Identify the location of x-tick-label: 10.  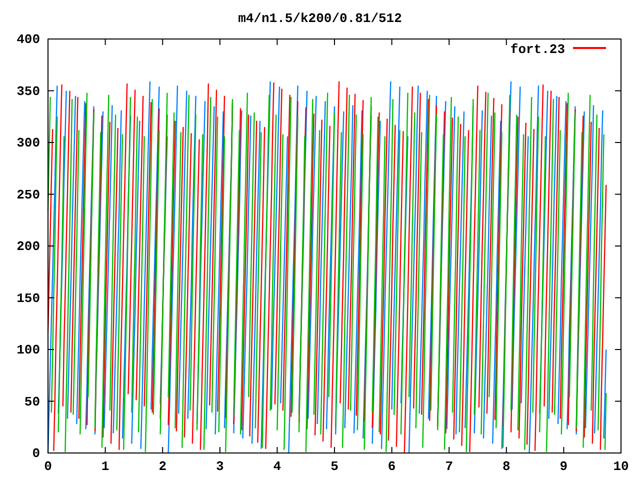
(621, 466).